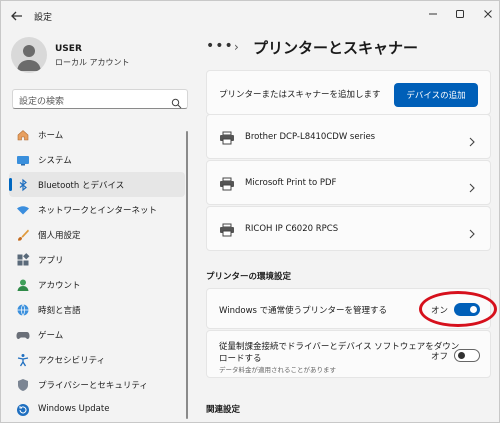 The height and width of the screenshot is (423, 500). What do you see at coordinates (300, 95) in the screenshot?
I see `add-printer-text: プリンターまたはスキャナーを追加します` at bounding box center [300, 95].